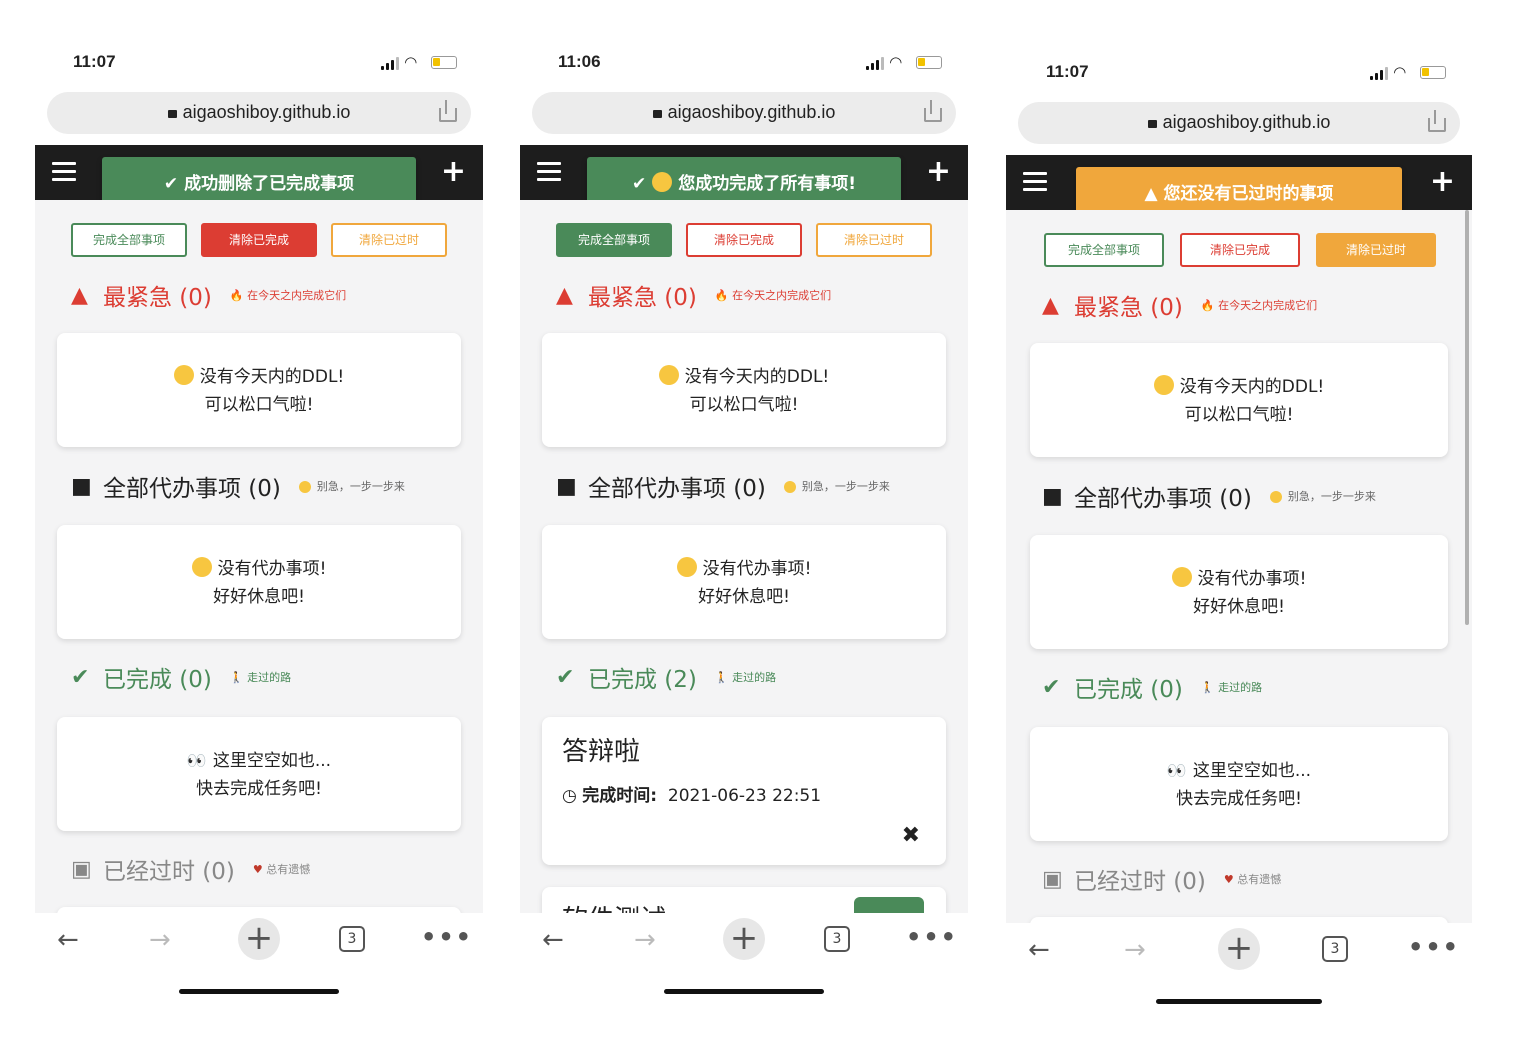  What do you see at coordinates (662, 182) in the screenshot?
I see `grin-emoji-icon` at bounding box center [662, 182].